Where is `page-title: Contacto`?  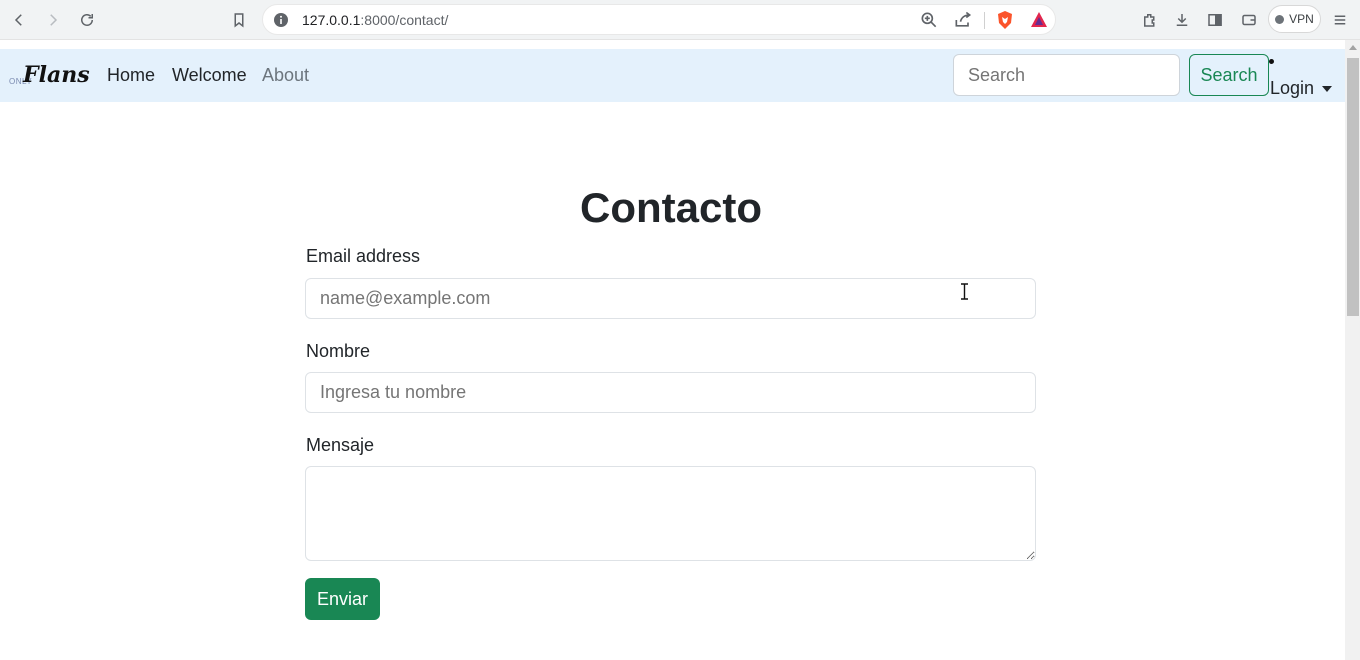
page-title: Contacto is located at coordinates (671, 207).